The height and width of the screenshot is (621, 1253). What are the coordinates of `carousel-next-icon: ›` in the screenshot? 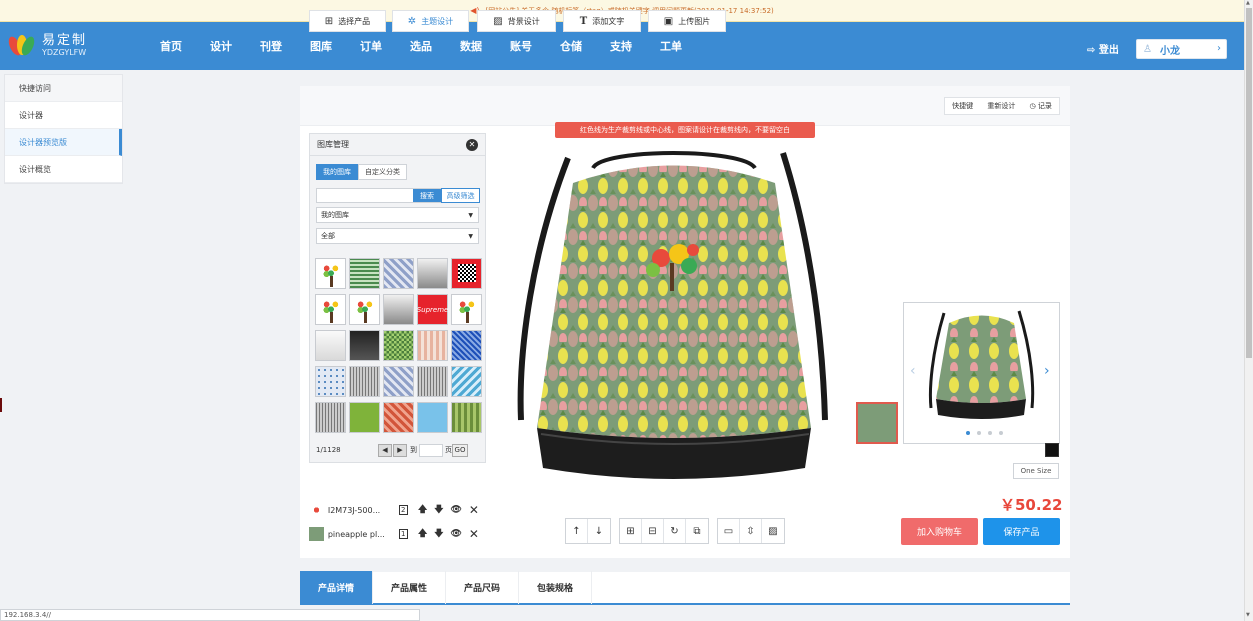 It's located at (1047, 371).